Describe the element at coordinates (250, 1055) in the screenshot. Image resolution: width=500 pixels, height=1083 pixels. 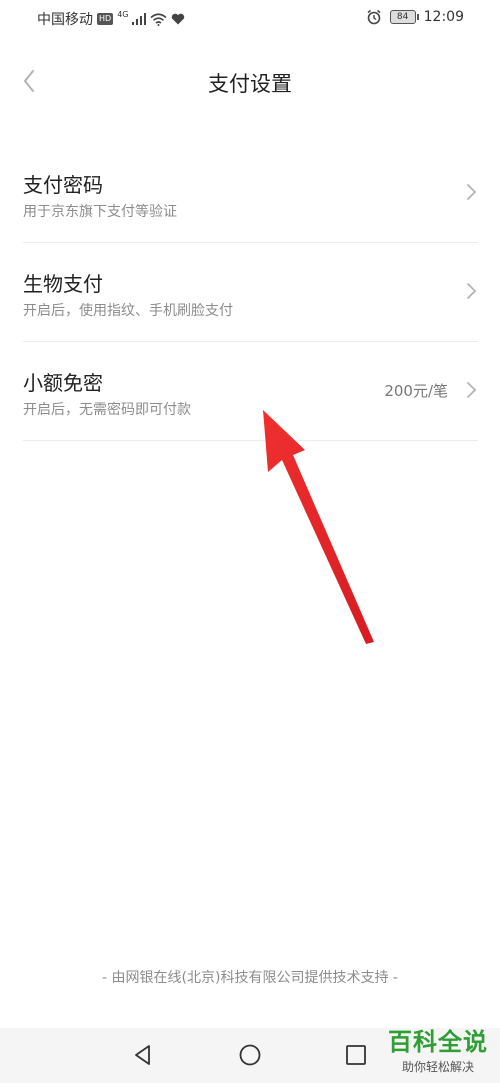
I see `home-circle-icon` at that location.